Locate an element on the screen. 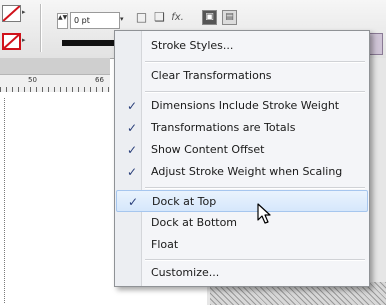 Image resolution: width=386 pixels, height=305 pixels. frame-fit-icon: ▣ is located at coordinates (209, 17).